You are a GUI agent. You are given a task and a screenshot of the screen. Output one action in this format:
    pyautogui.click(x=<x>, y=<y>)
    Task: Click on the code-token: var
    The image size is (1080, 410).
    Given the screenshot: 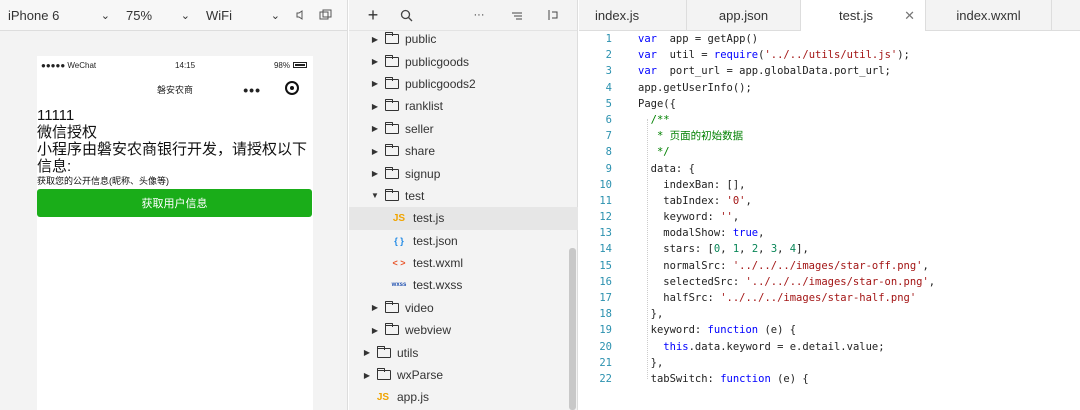 What is the action you would take?
    pyautogui.click(x=647, y=55)
    